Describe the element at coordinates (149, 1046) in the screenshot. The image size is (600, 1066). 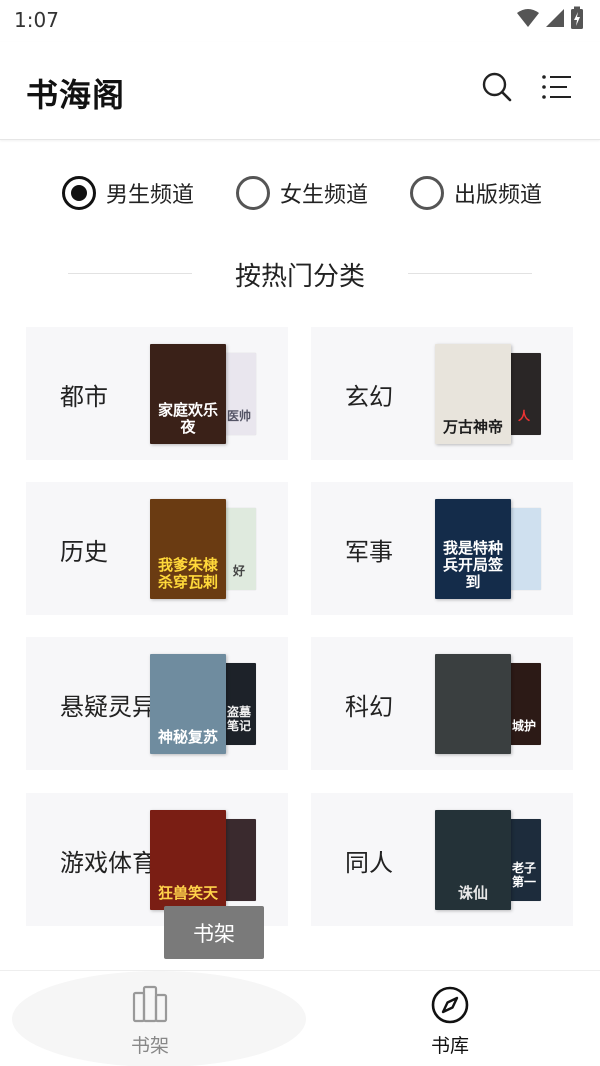
I see `nav-label: 书架` at that location.